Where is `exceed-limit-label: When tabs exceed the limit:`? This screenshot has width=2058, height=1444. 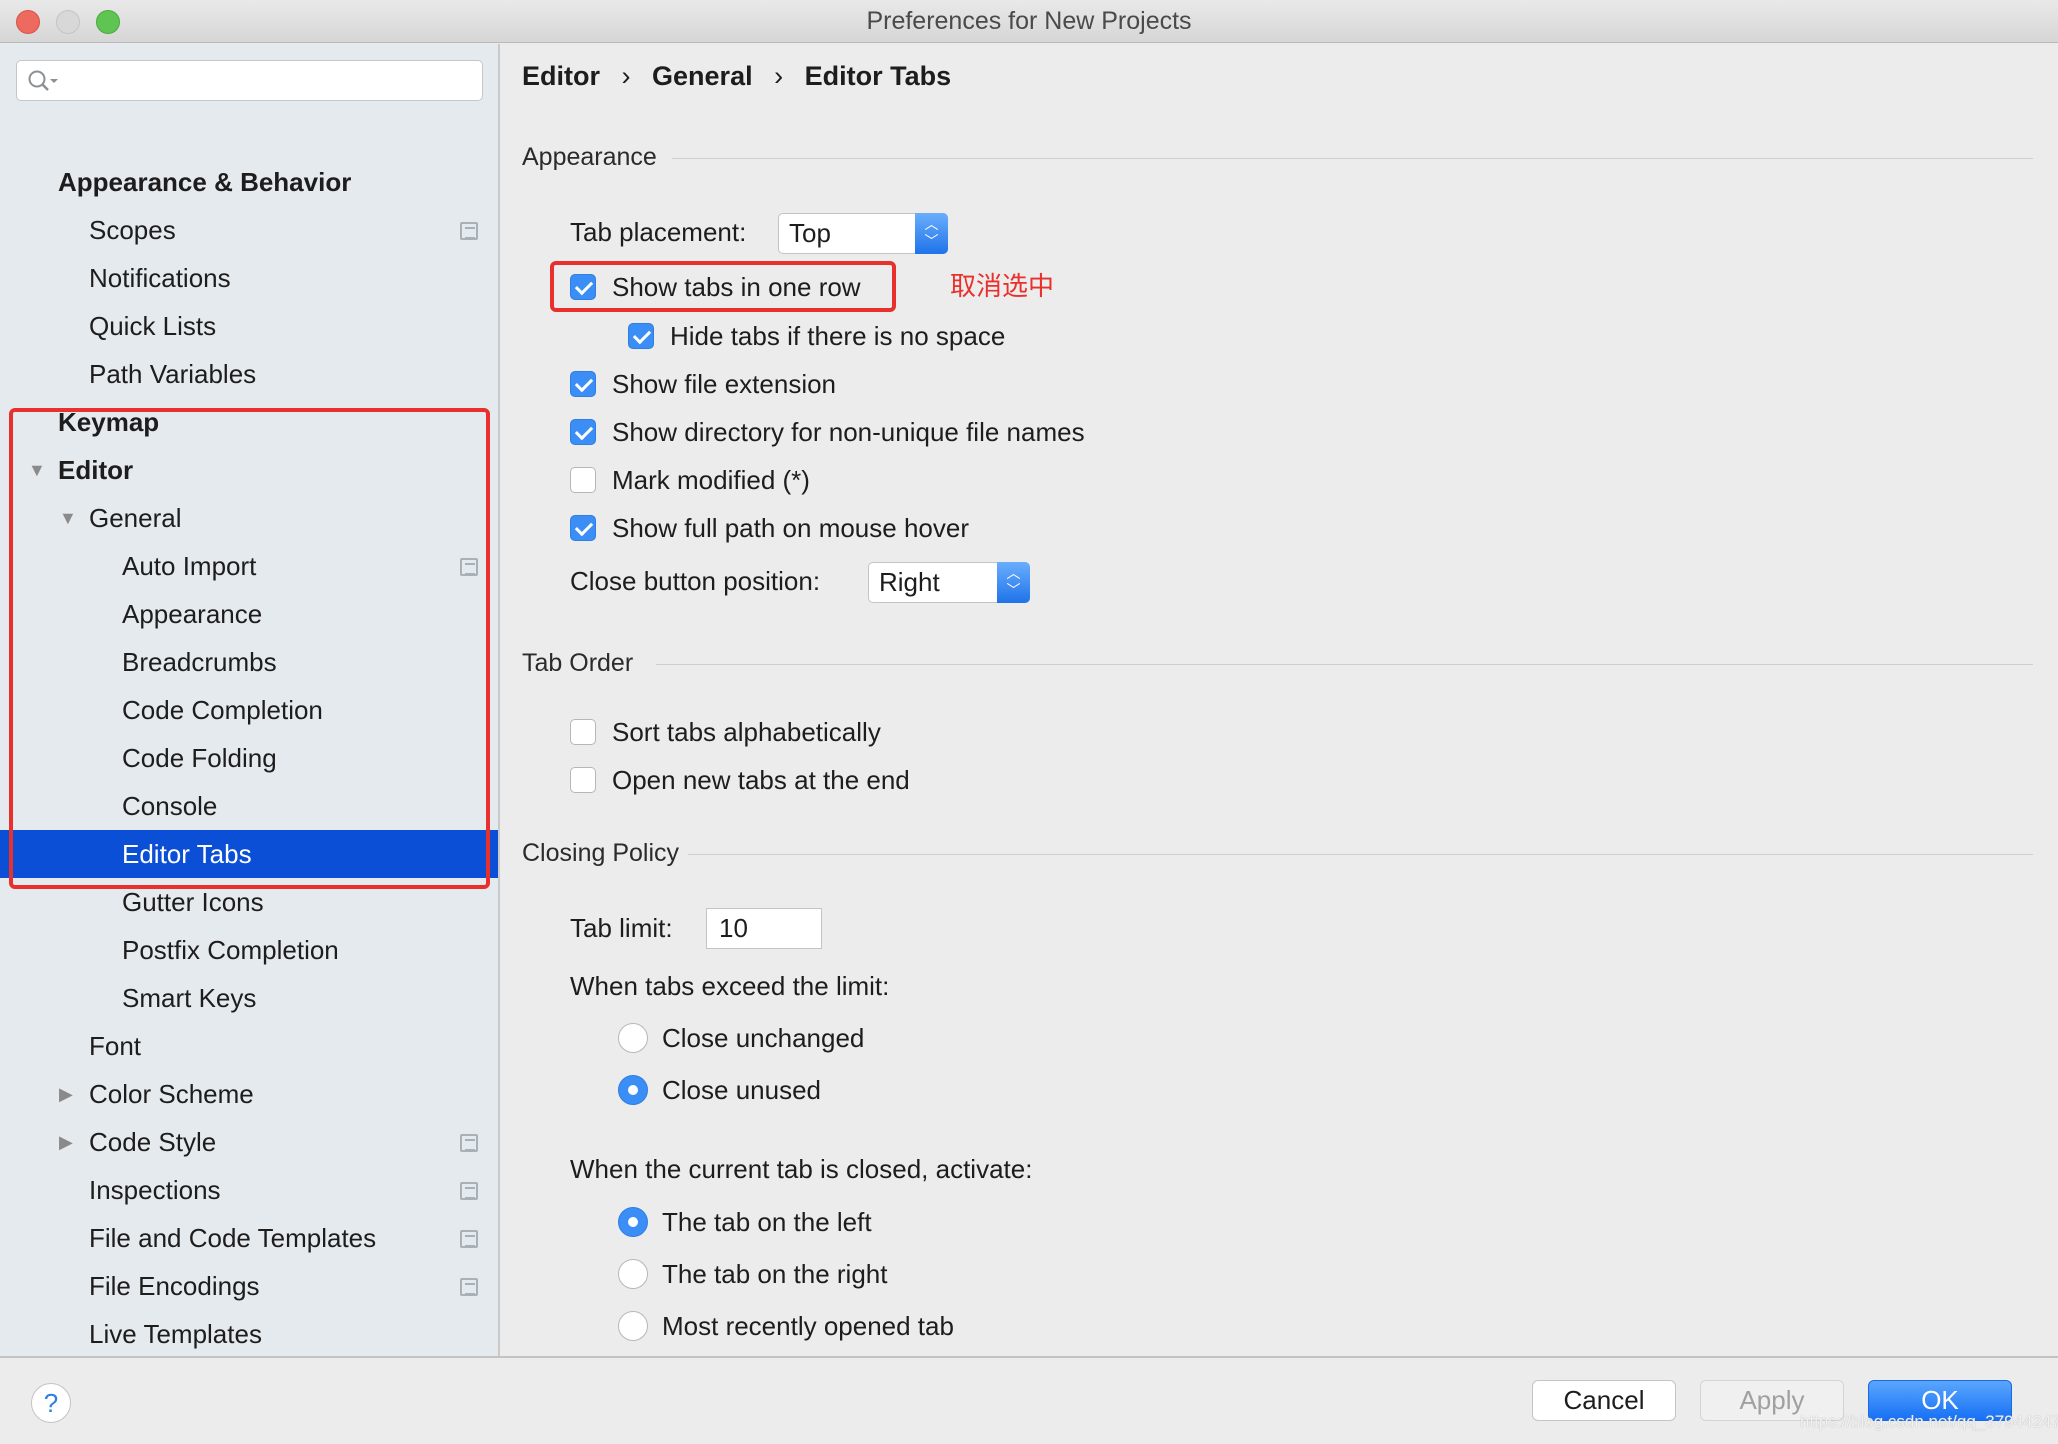 exceed-limit-label: When tabs exceed the limit: is located at coordinates (730, 986).